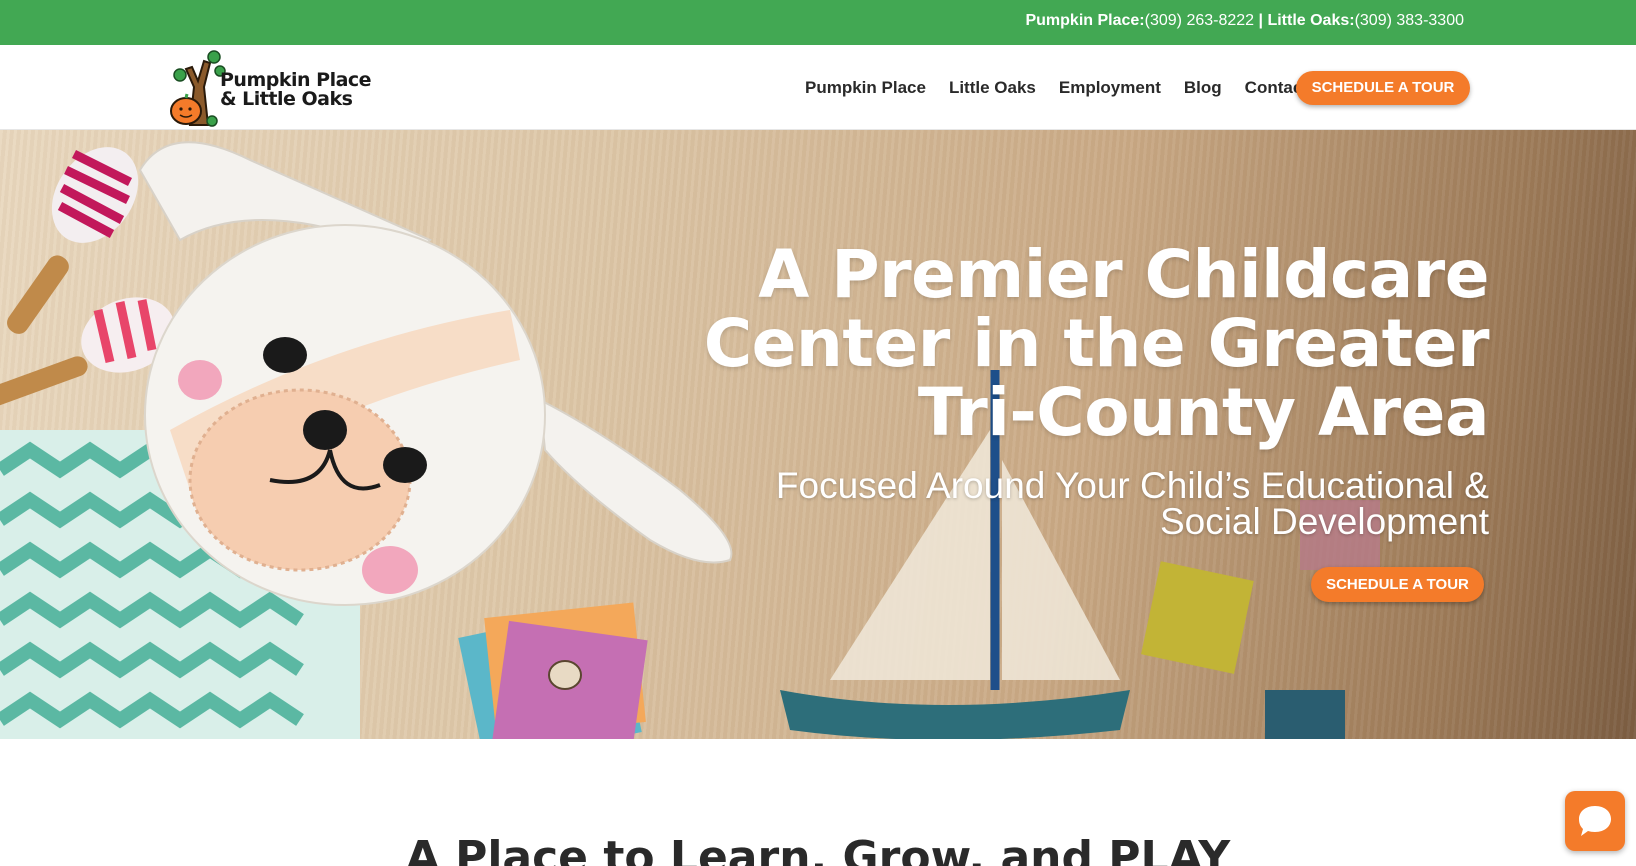  I want to click on logo-wordmark: Pumpkin Place & Little Oaks, so click(296, 90).